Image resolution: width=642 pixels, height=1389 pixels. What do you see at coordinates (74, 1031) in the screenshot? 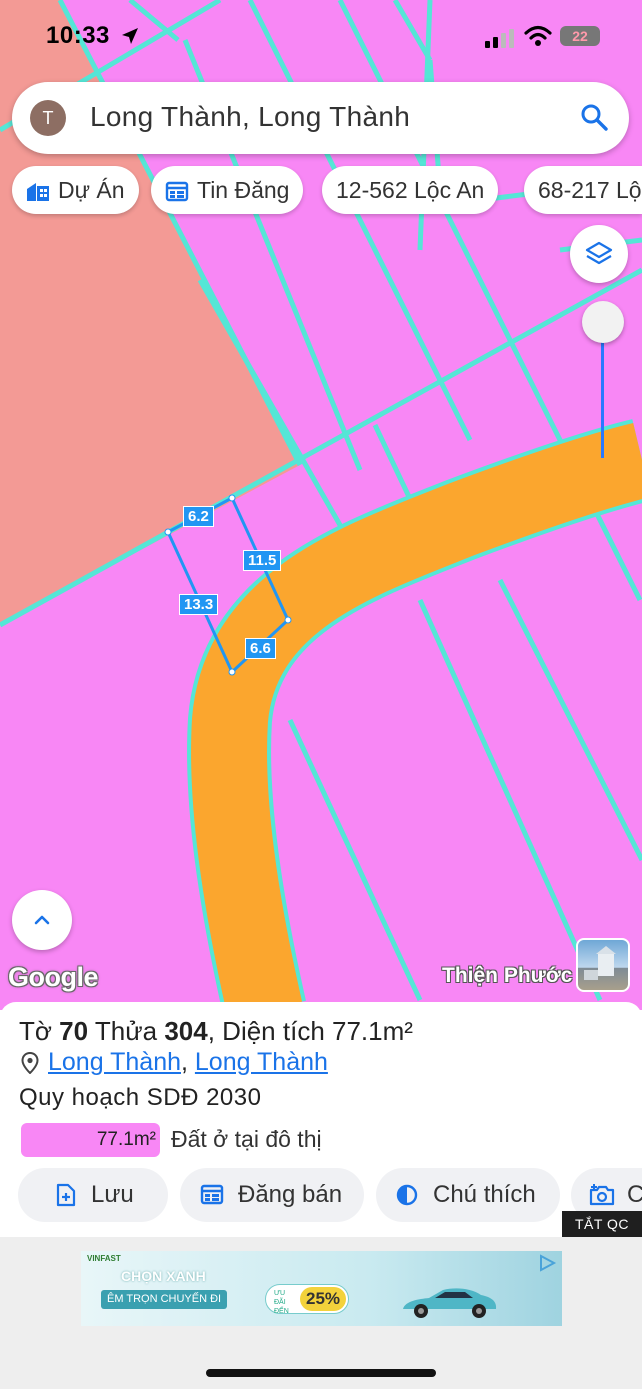
I see `sheet-number: 70` at bounding box center [74, 1031].